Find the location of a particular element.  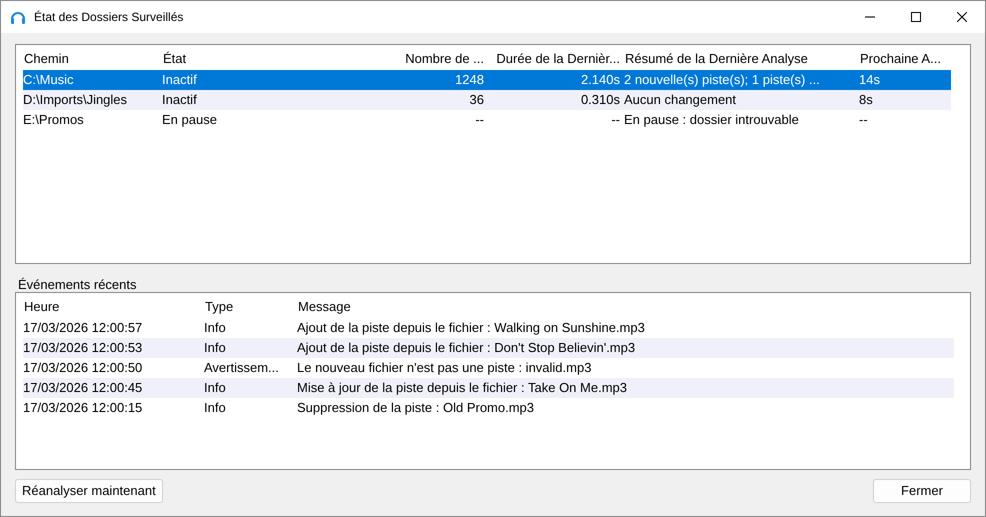

close-button: Fermer is located at coordinates (922, 491).